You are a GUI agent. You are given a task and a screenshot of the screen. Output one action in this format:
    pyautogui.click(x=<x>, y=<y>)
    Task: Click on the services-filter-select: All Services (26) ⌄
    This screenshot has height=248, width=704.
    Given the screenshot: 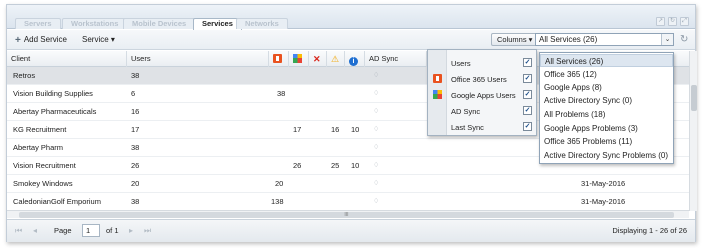 What is the action you would take?
    pyautogui.click(x=604, y=39)
    